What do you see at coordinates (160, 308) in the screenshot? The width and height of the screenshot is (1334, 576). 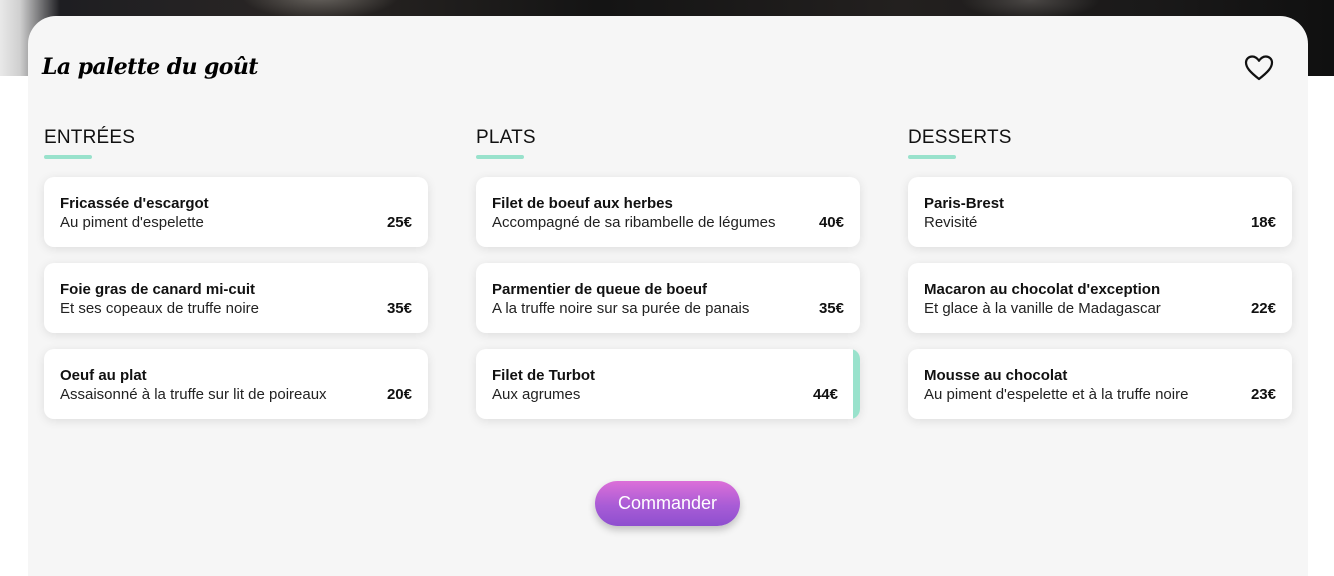 I see `dish-description: Et ses copeaux de truffe noire` at bounding box center [160, 308].